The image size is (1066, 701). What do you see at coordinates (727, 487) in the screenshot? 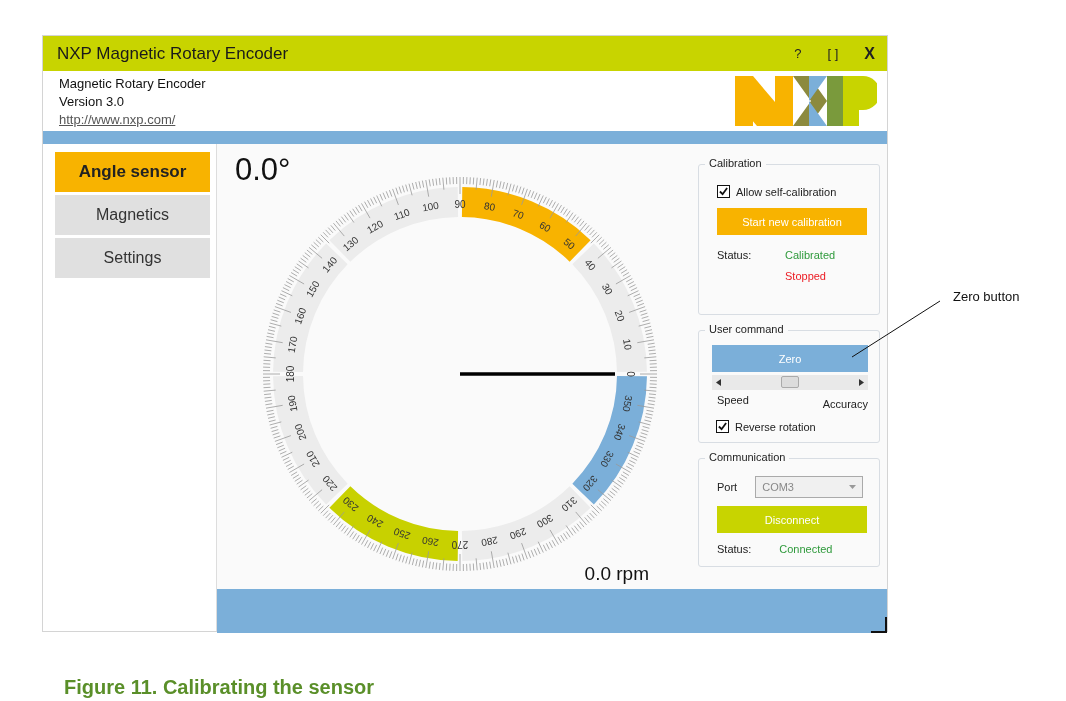
I see `port-label: Port` at bounding box center [727, 487].